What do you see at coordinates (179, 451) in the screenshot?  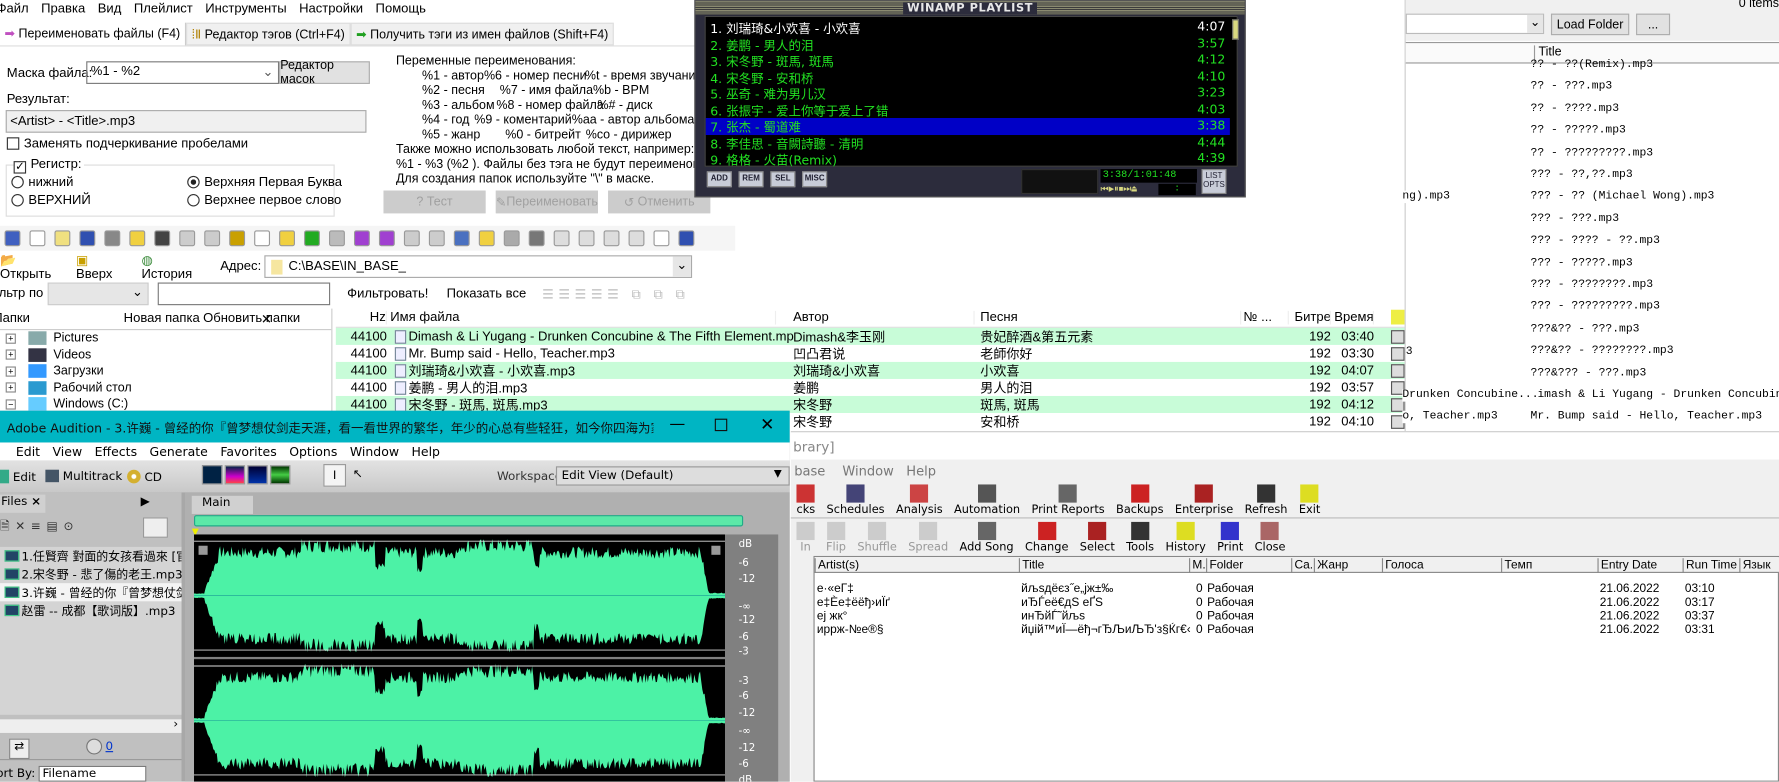 I see `menu-generate: Generate` at bounding box center [179, 451].